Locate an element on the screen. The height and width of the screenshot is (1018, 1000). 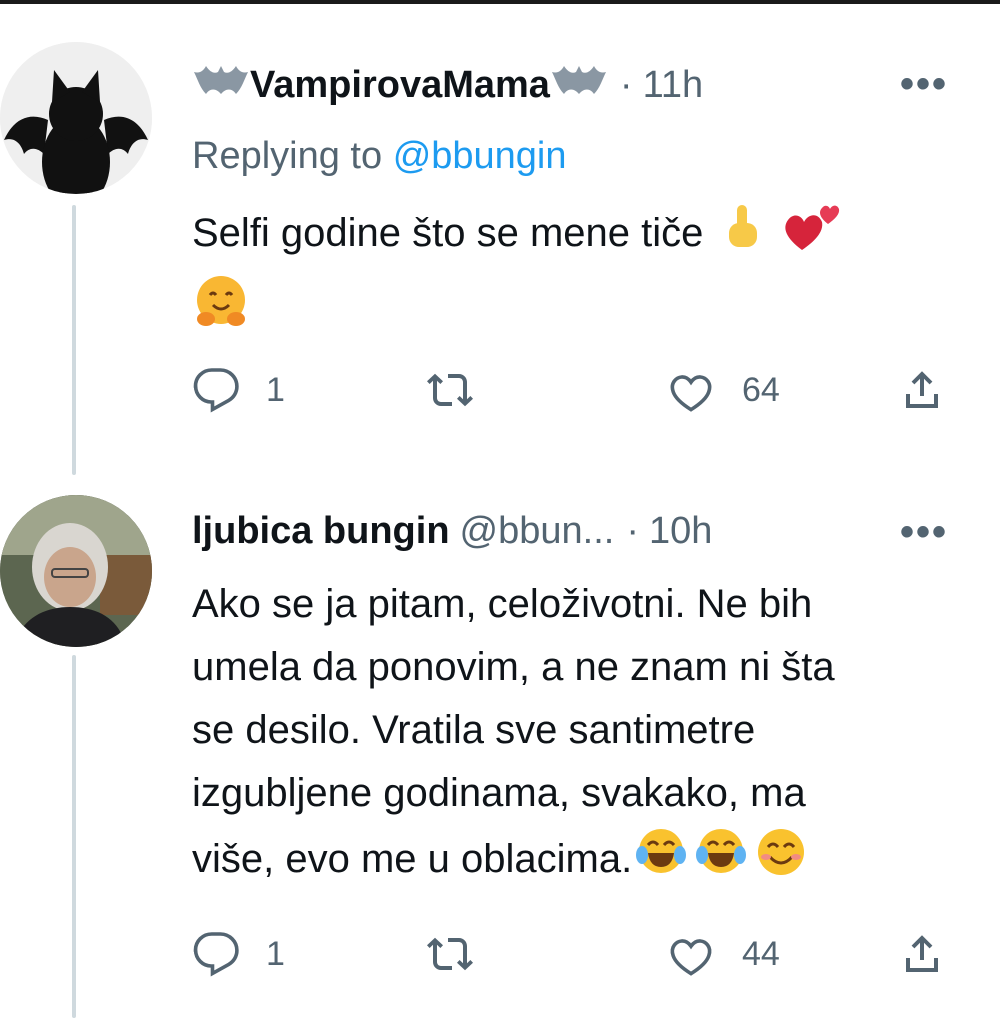
display-name: ljubica bungin is located at coordinates (321, 531).